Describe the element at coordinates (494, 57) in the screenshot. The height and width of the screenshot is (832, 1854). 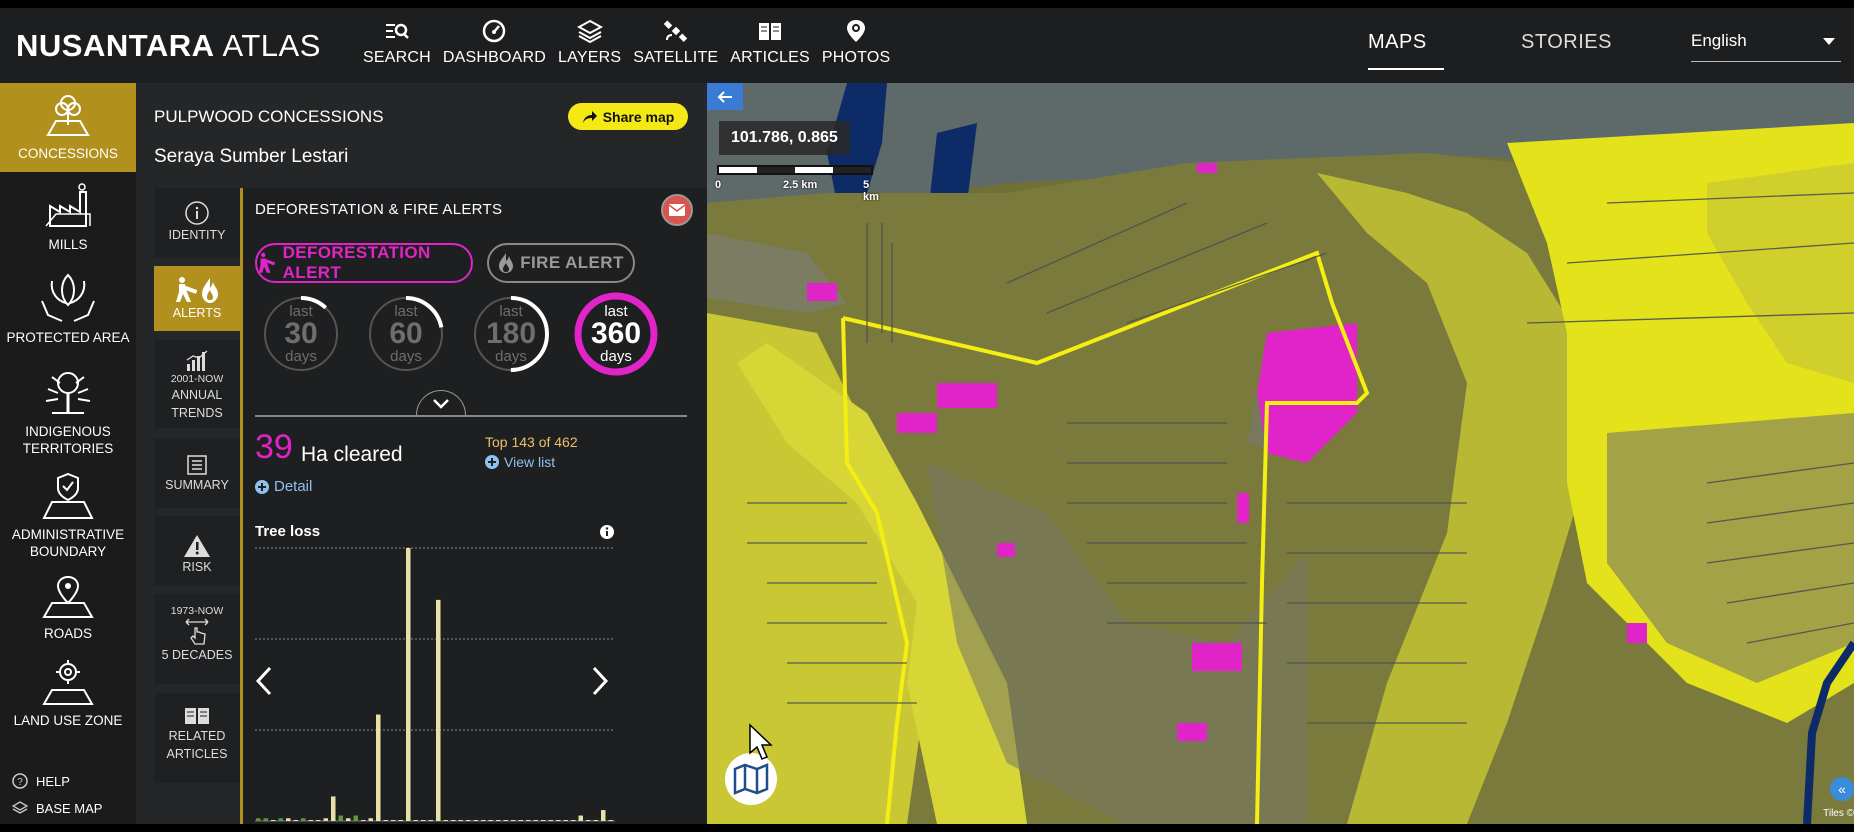
I see `nav-dashboard-label: DASHBOARD` at that location.